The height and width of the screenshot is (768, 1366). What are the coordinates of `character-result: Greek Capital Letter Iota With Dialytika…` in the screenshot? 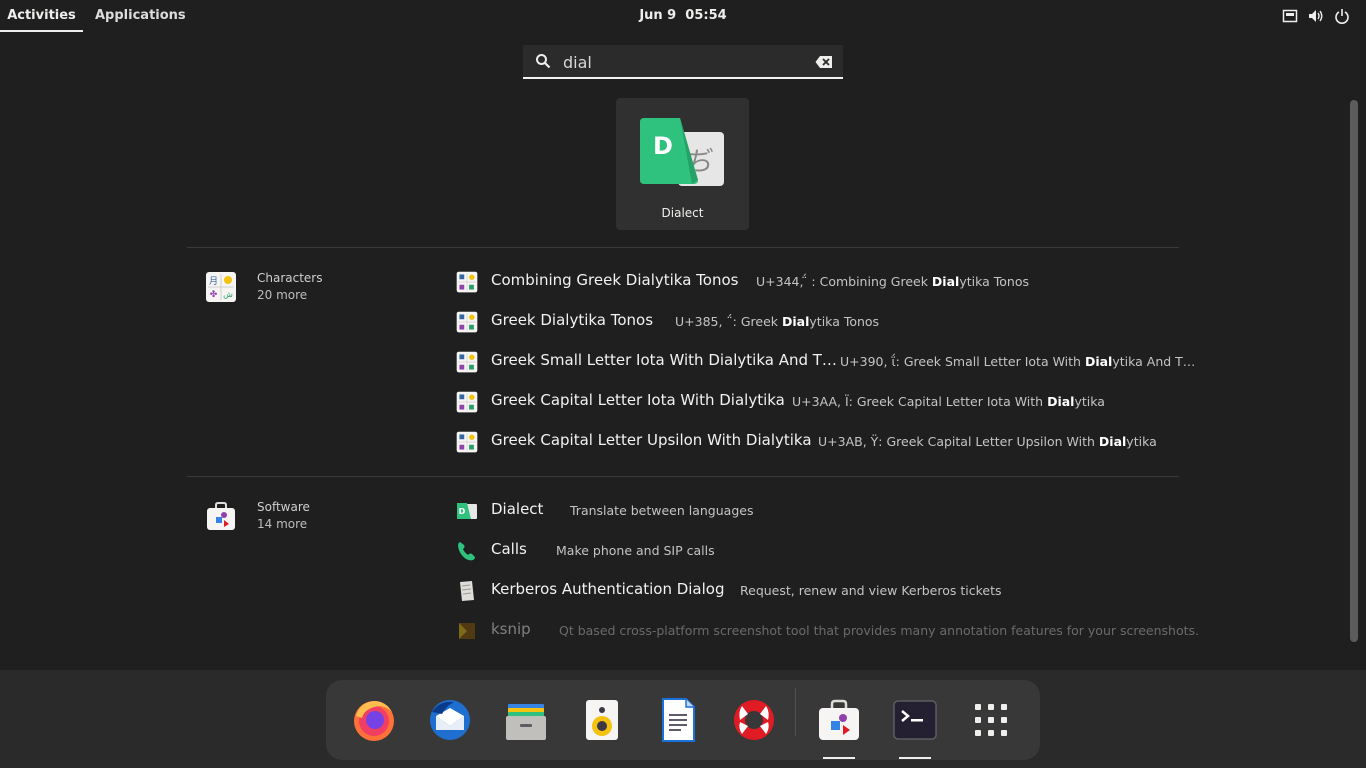 It's located at (816, 401).